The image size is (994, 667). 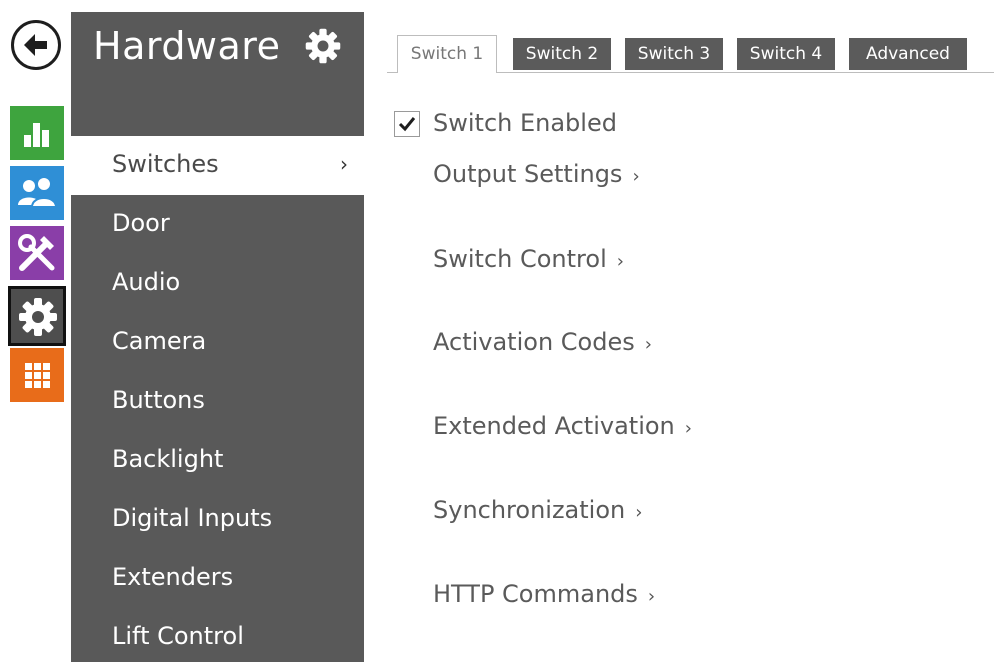 What do you see at coordinates (165, 164) in the screenshot?
I see `sidebar-item-label: Switches` at bounding box center [165, 164].